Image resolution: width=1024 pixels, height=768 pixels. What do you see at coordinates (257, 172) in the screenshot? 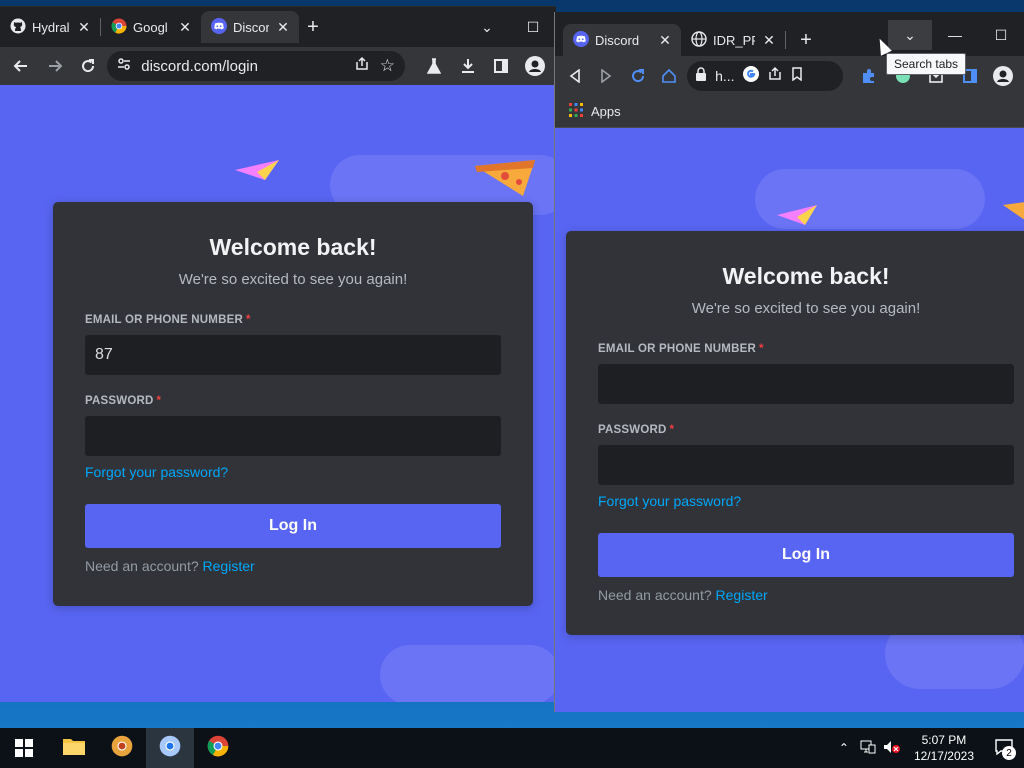
I see `paper-plane-decoration` at bounding box center [257, 172].